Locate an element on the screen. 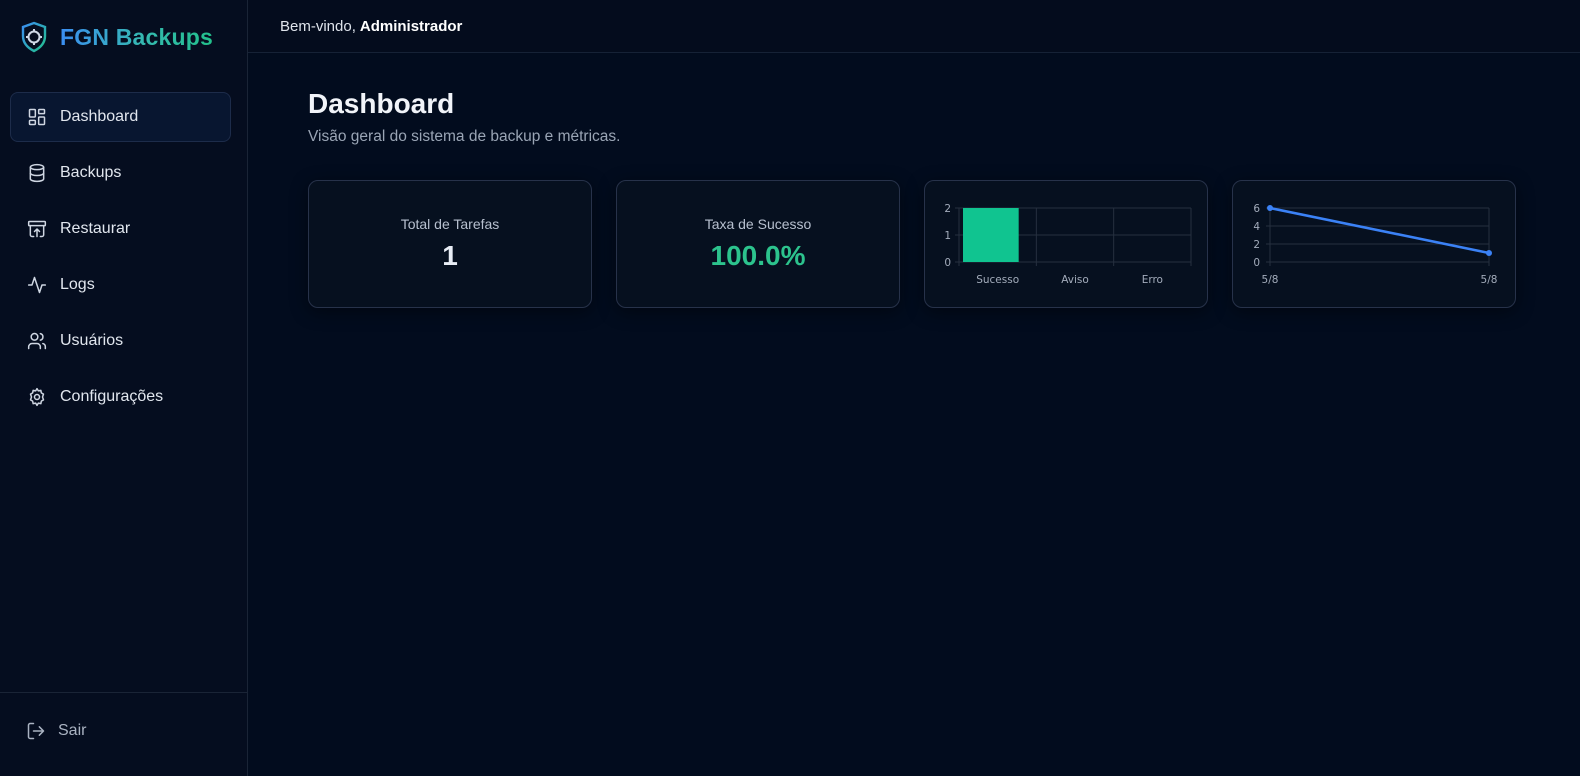 This screenshot has height=776, width=1580. trend-line-chart-card: 0 2 4 6 5/8 5/8 is located at coordinates (1374, 244).